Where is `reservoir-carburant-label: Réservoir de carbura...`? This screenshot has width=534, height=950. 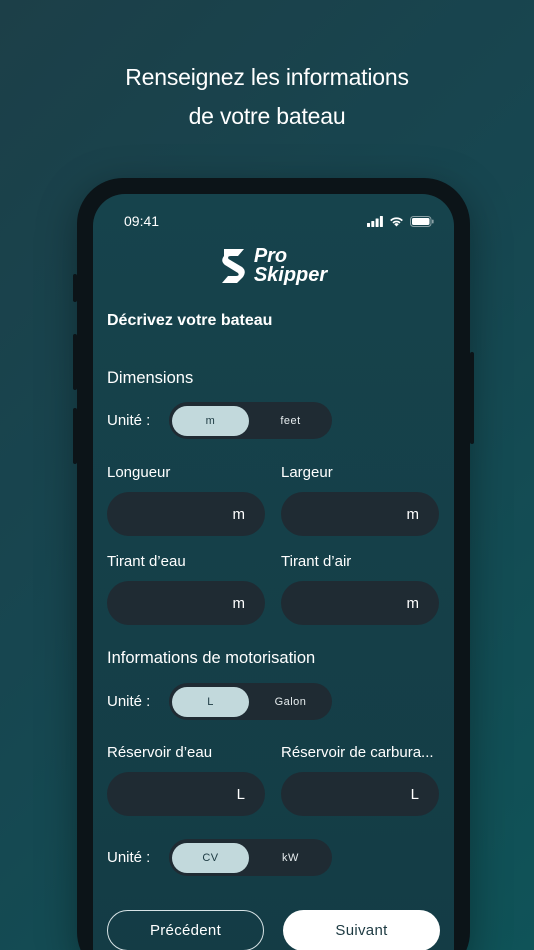 reservoir-carburant-label: Réservoir de carbura... is located at coordinates (357, 752).